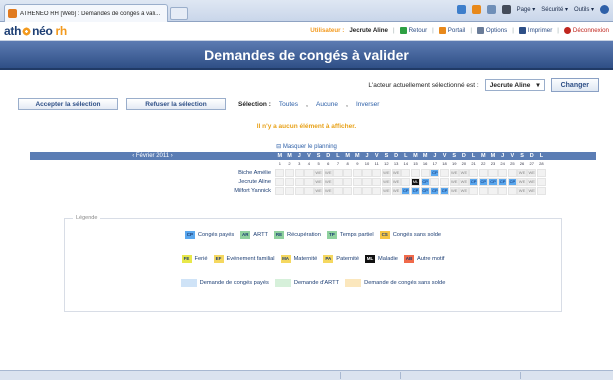  What do you see at coordinates (327, 104) in the screenshot?
I see `select-none-link: Aucune` at bounding box center [327, 104].